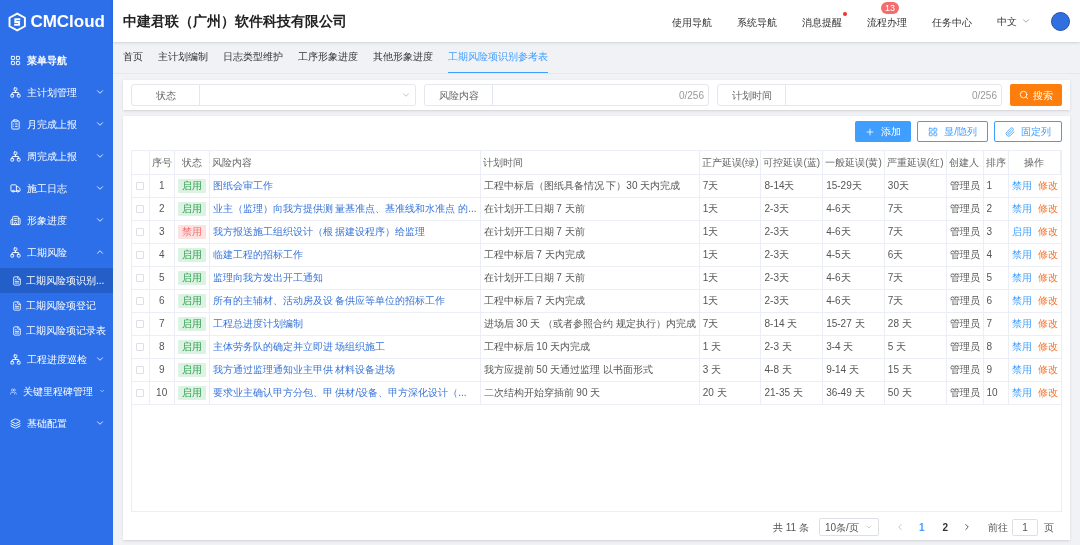 Image resolution: width=1080 pixels, height=545 pixels. What do you see at coordinates (253, 61) in the screenshot?
I see `page-tab: 日志类型维护` at bounding box center [253, 61].